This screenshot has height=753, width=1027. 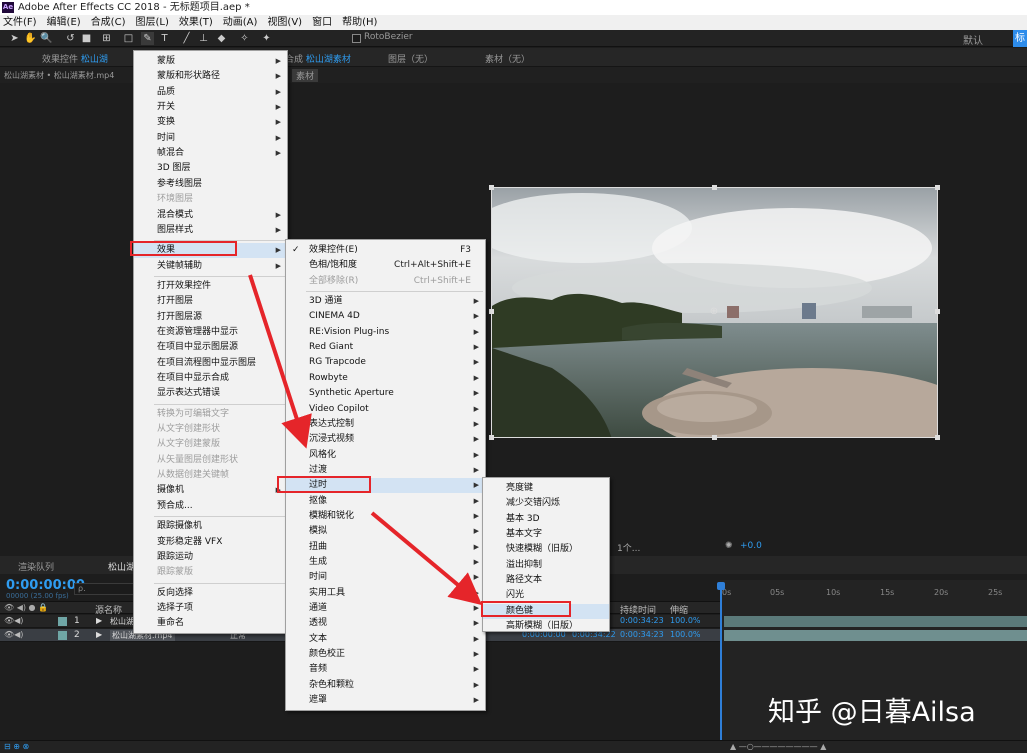 I want to click on arrow-obsolete-to-color-key, so click(x=426, y=558).